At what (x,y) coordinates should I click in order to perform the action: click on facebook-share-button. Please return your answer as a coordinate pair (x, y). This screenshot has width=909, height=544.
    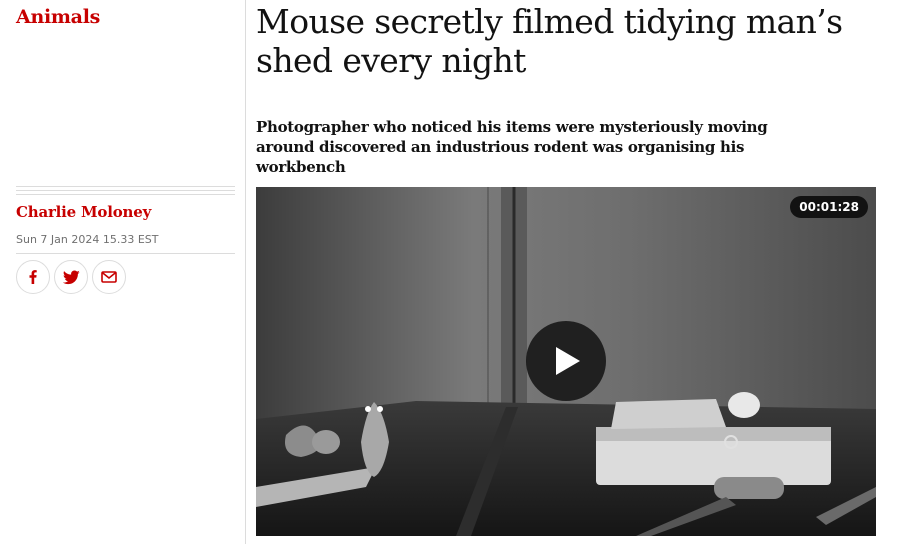
    Looking at the image, I should click on (33, 277).